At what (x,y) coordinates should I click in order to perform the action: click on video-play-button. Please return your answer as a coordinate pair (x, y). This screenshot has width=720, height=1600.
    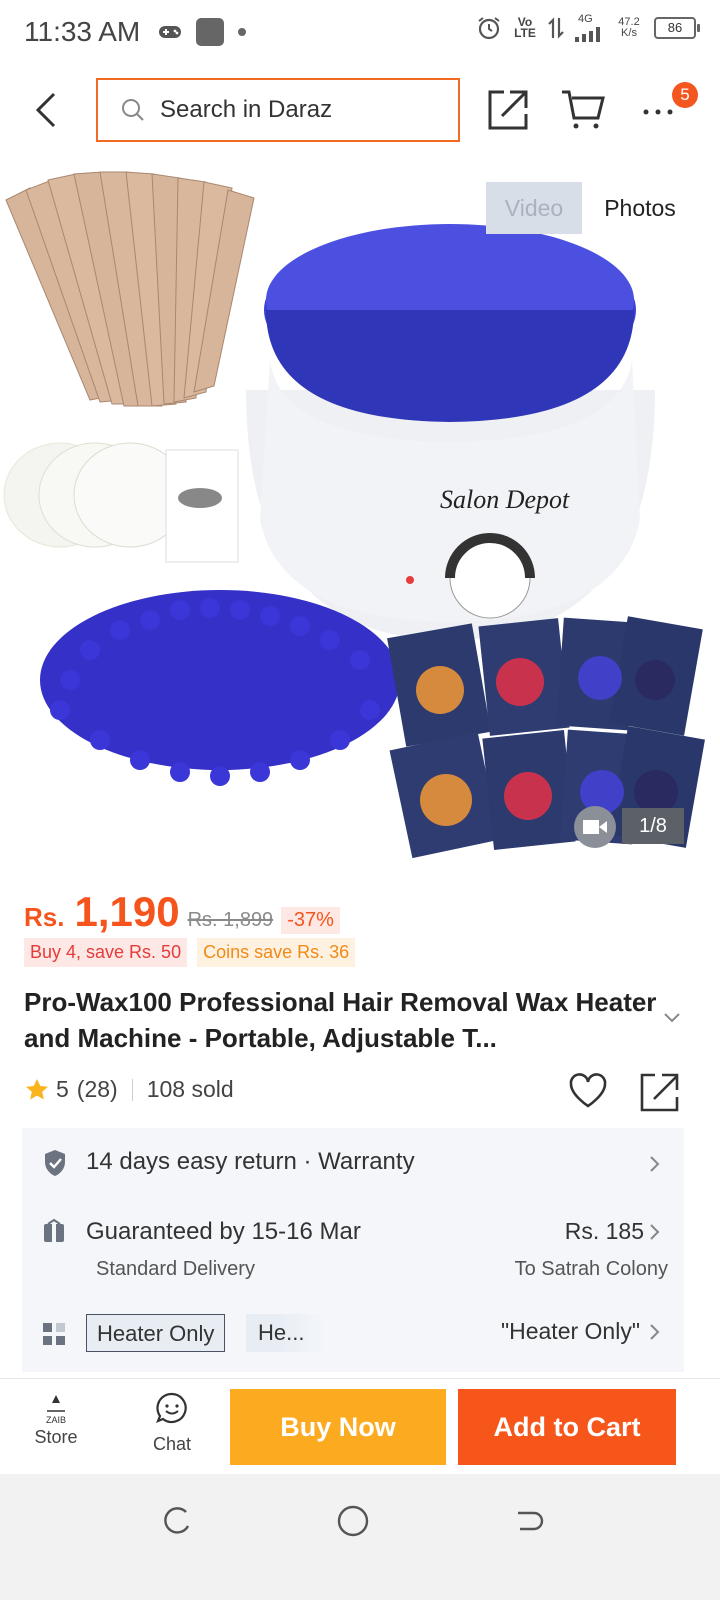
    Looking at the image, I should click on (595, 827).